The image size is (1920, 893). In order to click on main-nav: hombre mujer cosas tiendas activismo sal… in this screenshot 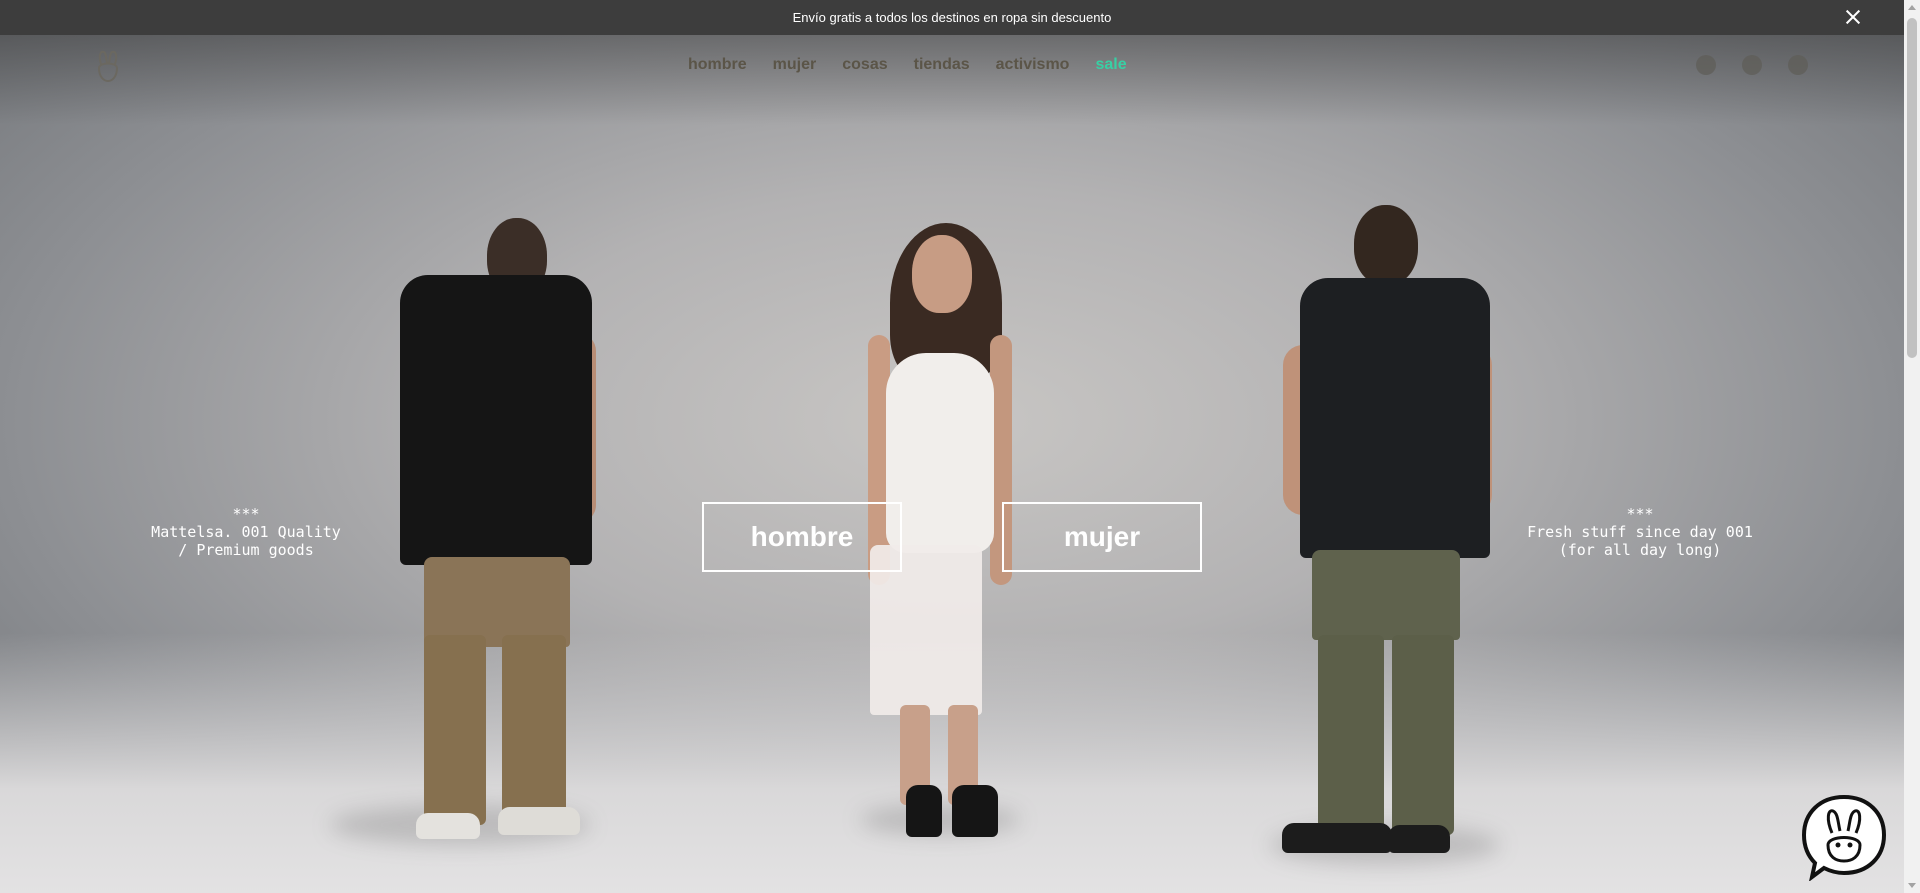, I will do `click(907, 65)`.